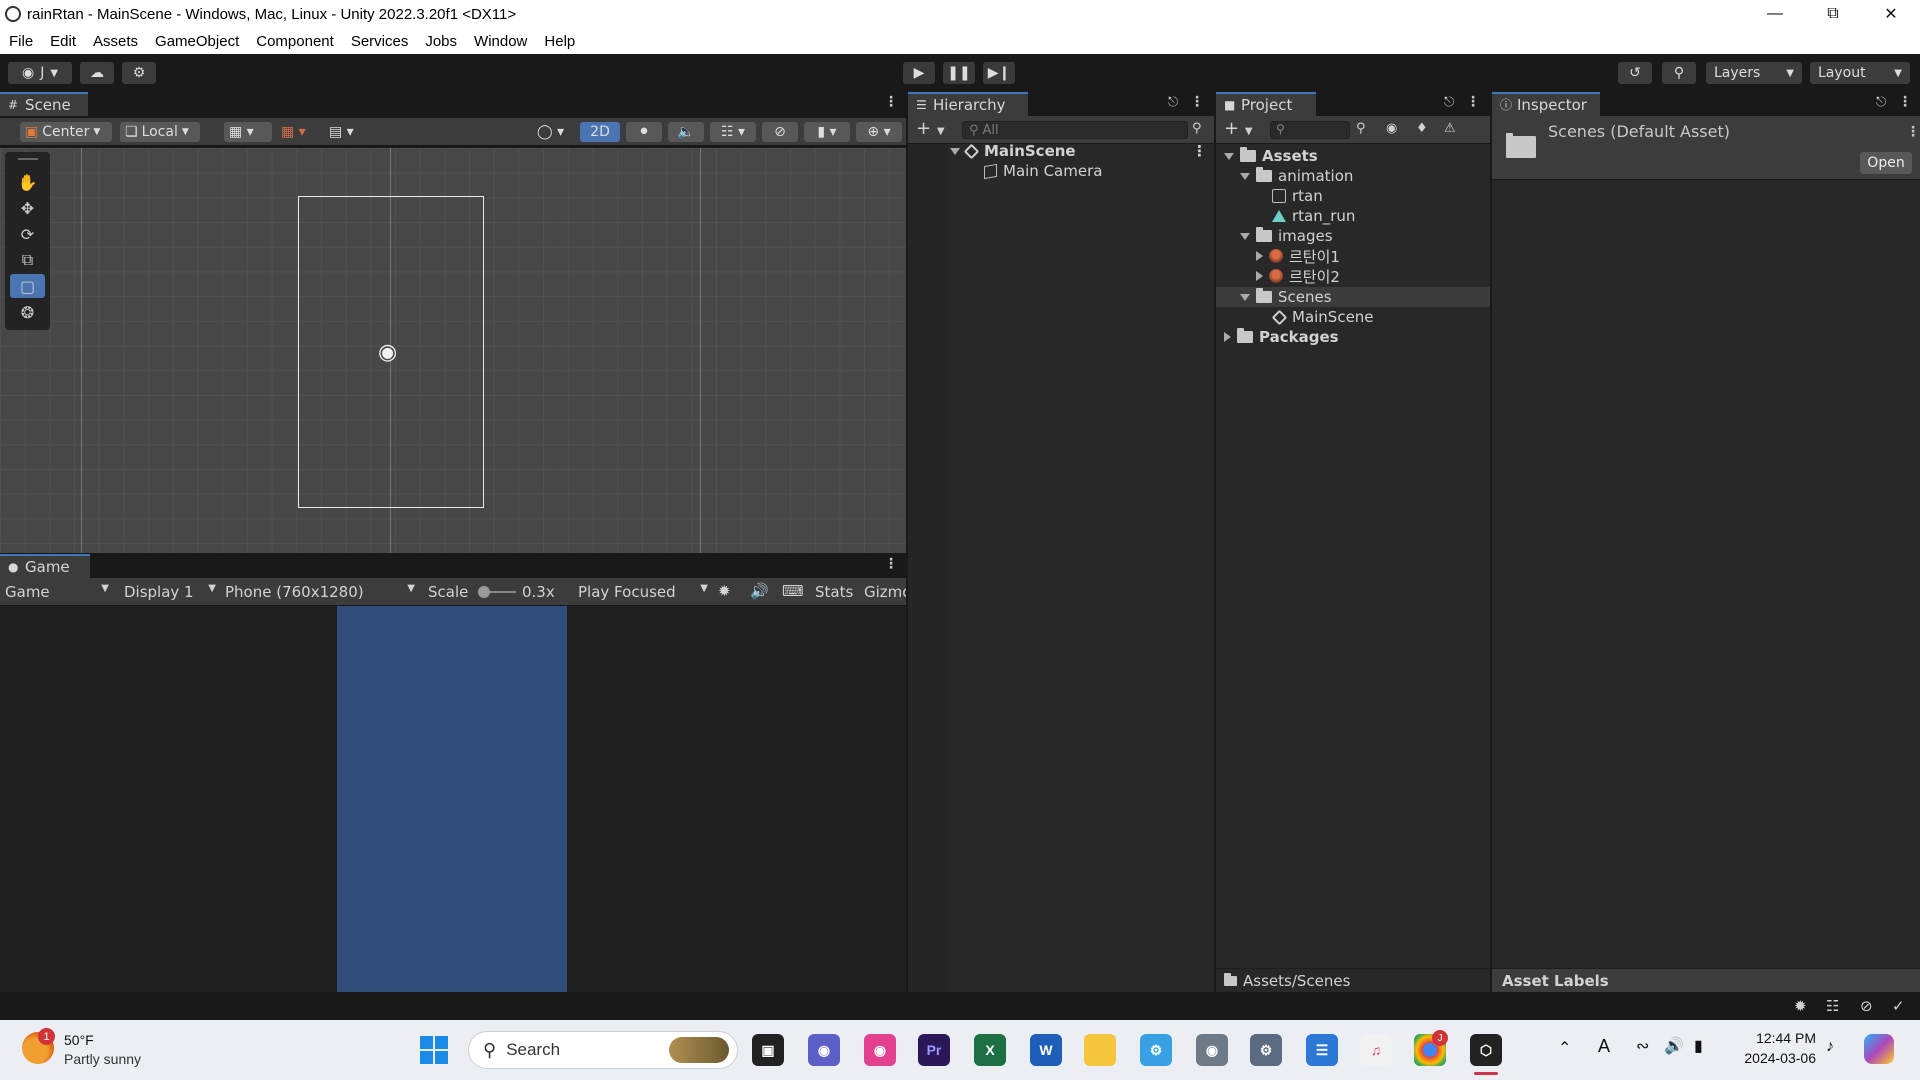 This screenshot has width=1920, height=1080. Describe the element at coordinates (27, 234) in the screenshot. I see `rotate-tool-icon: ⟳` at that location.